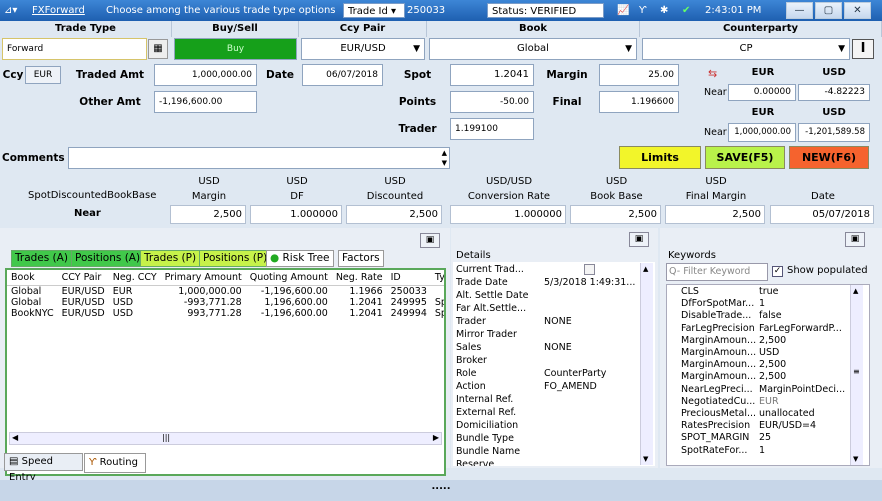  Describe the element at coordinates (799, 10) in the screenshot. I see `minimize-button: —` at that location.